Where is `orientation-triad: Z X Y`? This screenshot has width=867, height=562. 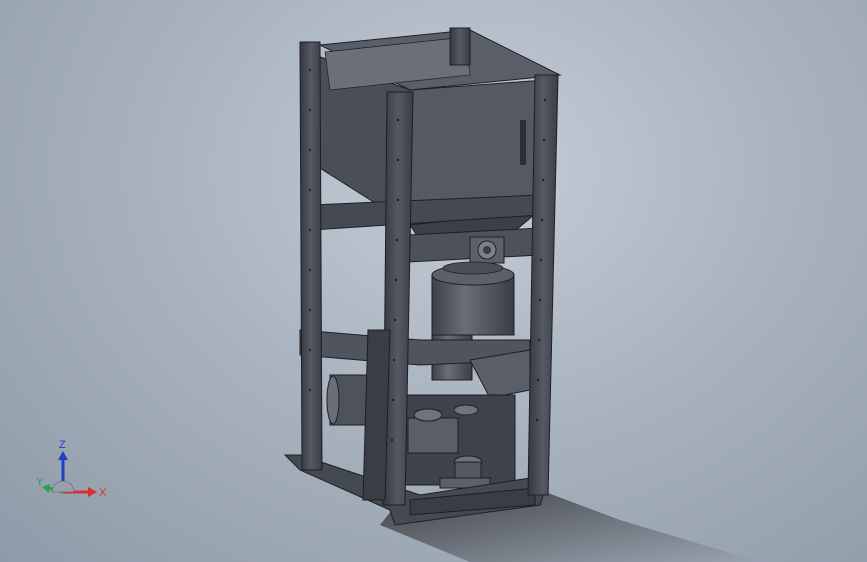
orientation-triad: Z X Y is located at coordinates (75, 475).